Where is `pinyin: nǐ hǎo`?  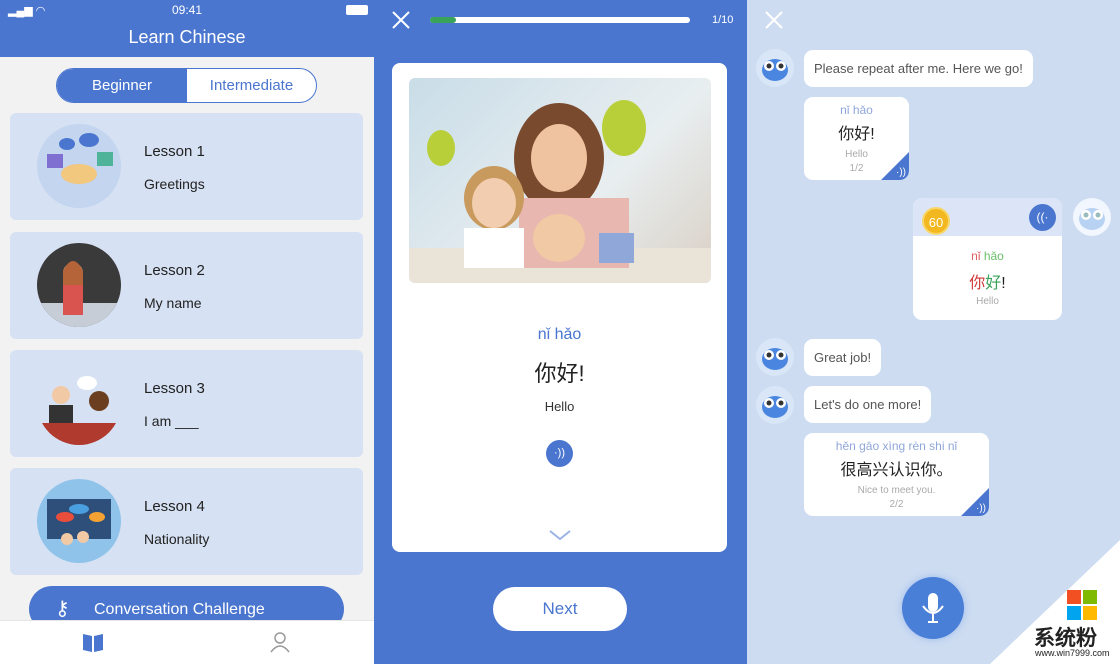 pinyin: nǐ hǎo is located at coordinates (559, 334).